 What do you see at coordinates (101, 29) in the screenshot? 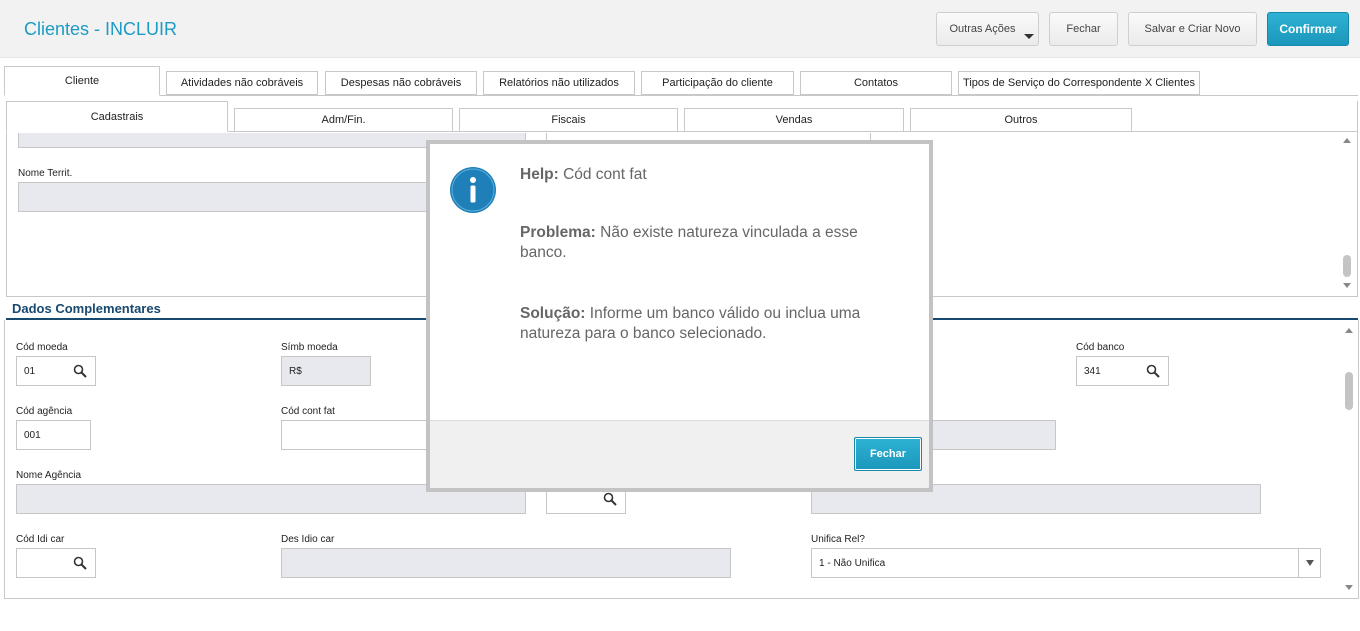
I see `page-title: Clientes - INCLUIR` at bounding box center [101, 29].